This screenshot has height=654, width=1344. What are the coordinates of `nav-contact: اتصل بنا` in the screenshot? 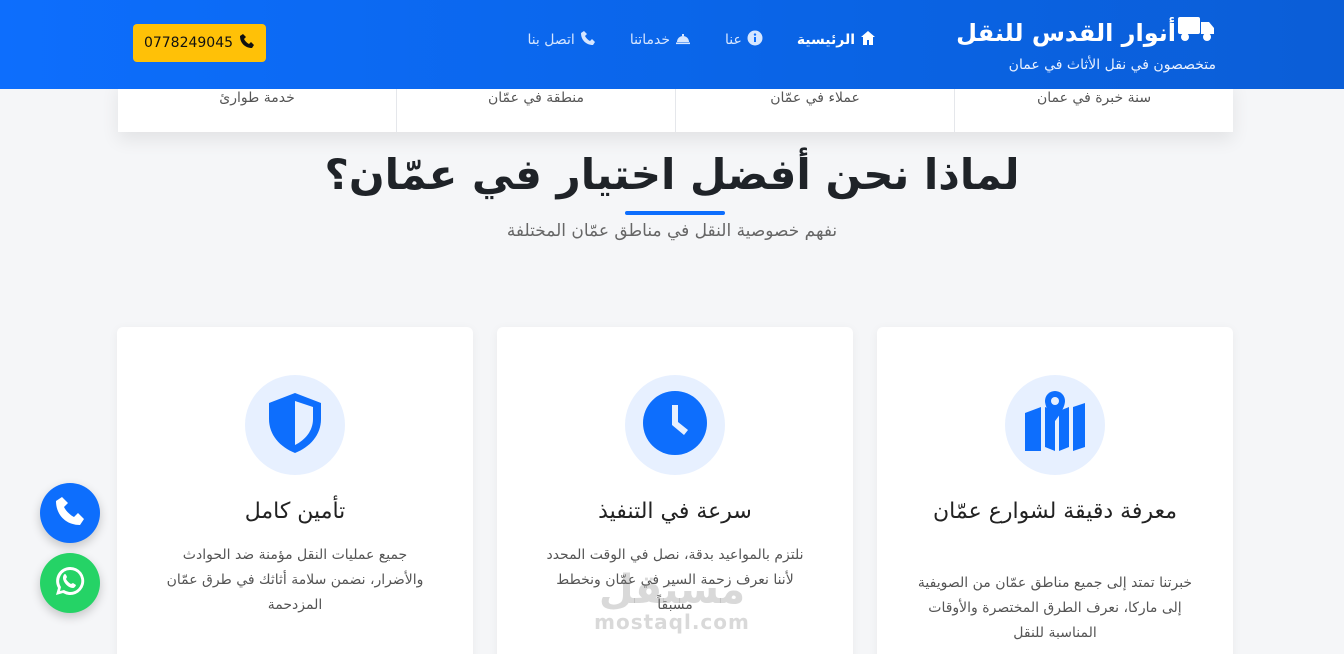 It's located at (561, 40).